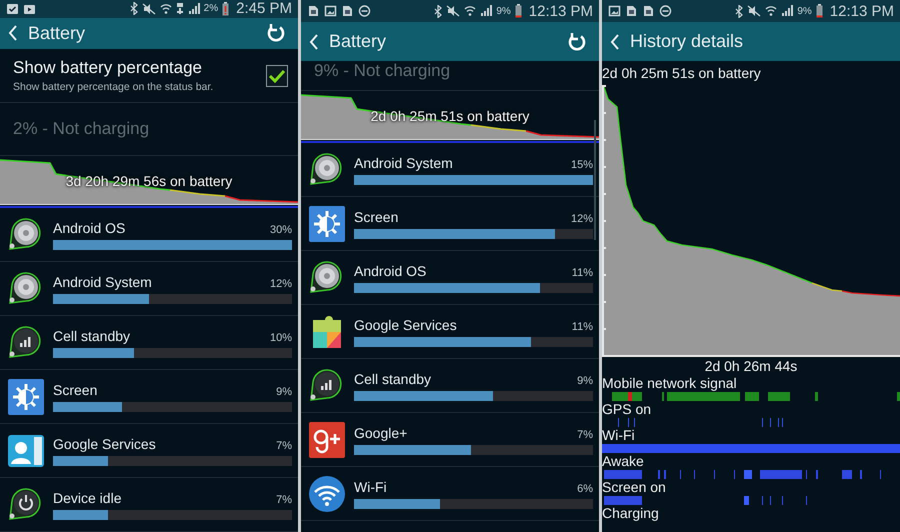 The image size is (900, 532). What do you see at coordinates (619, 435) in the screenshot?
I see `timeline-label: Wi-Fi` at bounding box center [619, 435].